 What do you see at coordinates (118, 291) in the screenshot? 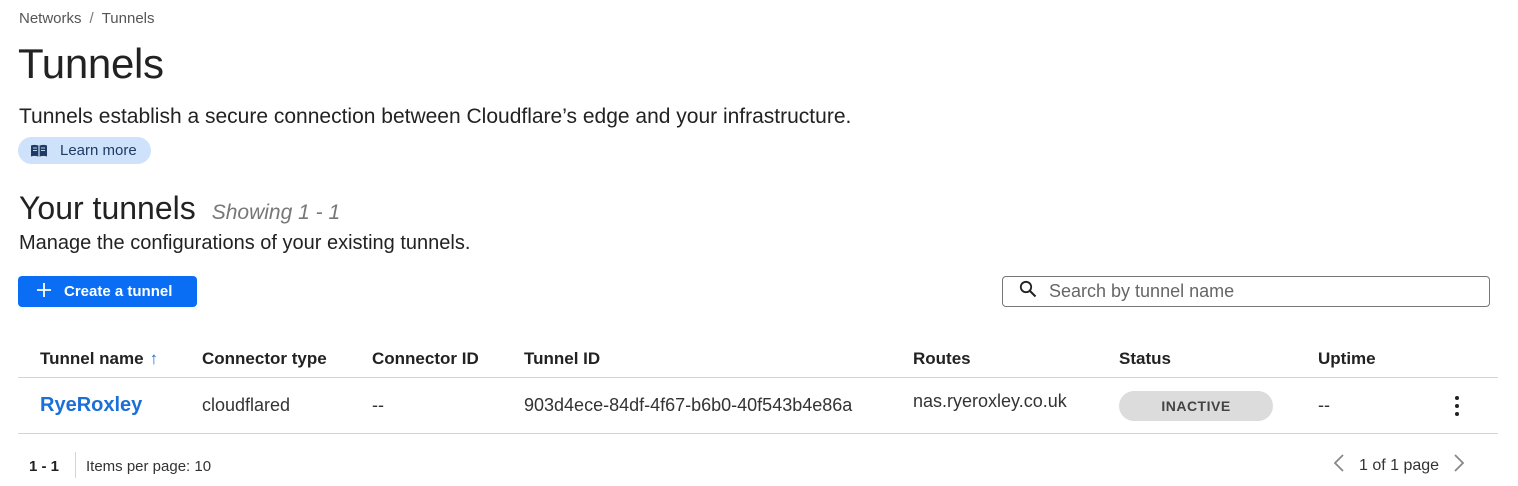
I see `create-tunnel-label: Create a tunnel` at bounding box center [118, 291].